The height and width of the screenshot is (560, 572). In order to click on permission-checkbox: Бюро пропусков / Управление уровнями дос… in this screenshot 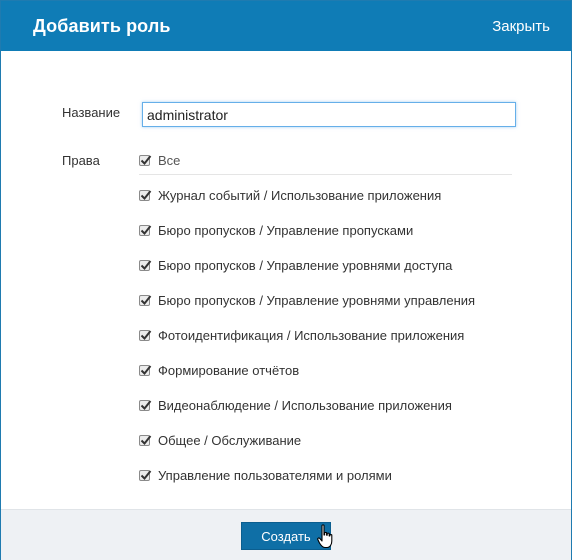, I will do `click(295, 265)`.